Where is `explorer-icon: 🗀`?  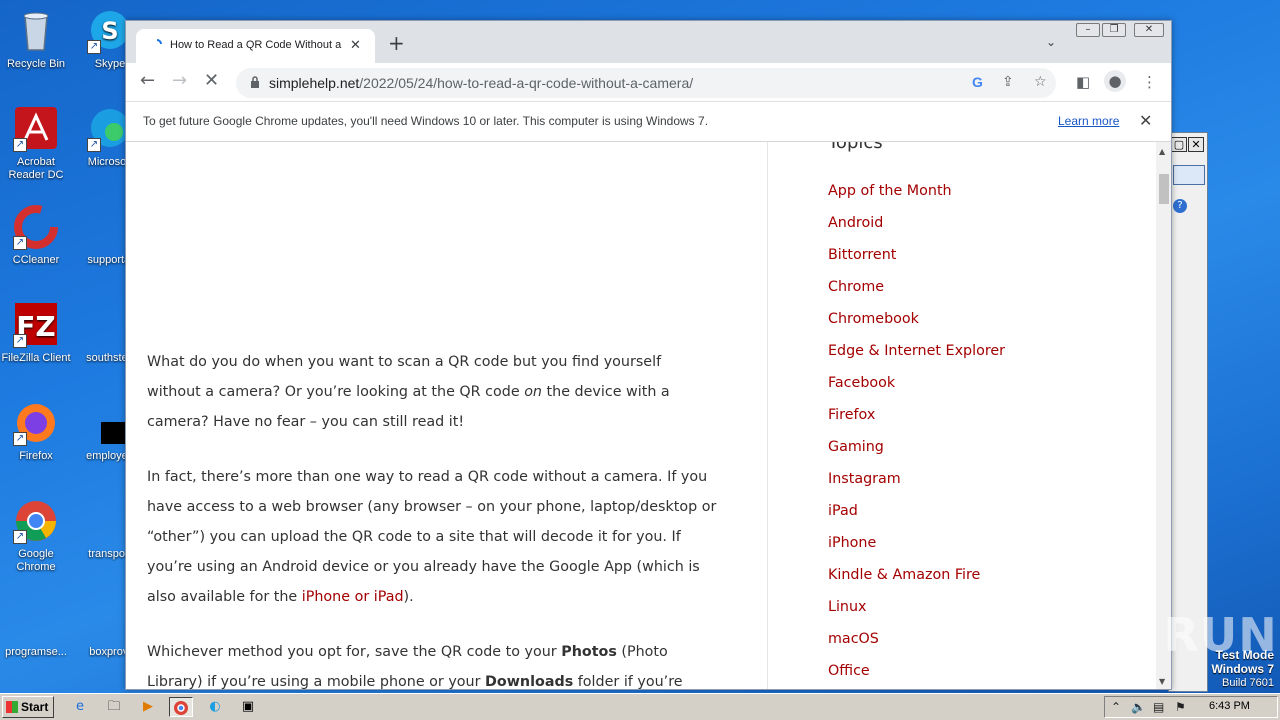
explorer-icon: 🗀 is located at coordinates (114, 707).